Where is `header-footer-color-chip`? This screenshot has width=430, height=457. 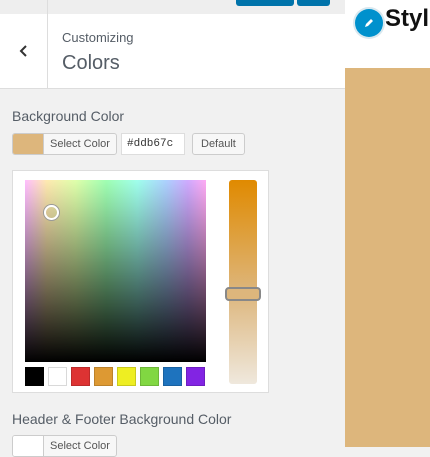
header-footer-color-chip is located at coordinates (28, 446).